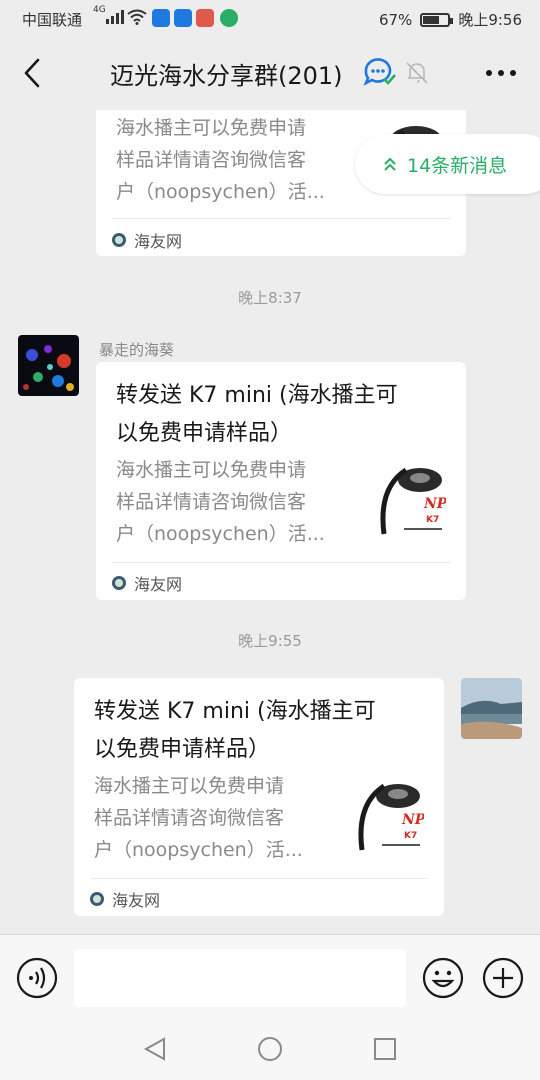  I want to click on chat-app-icon, so click(229, 18).